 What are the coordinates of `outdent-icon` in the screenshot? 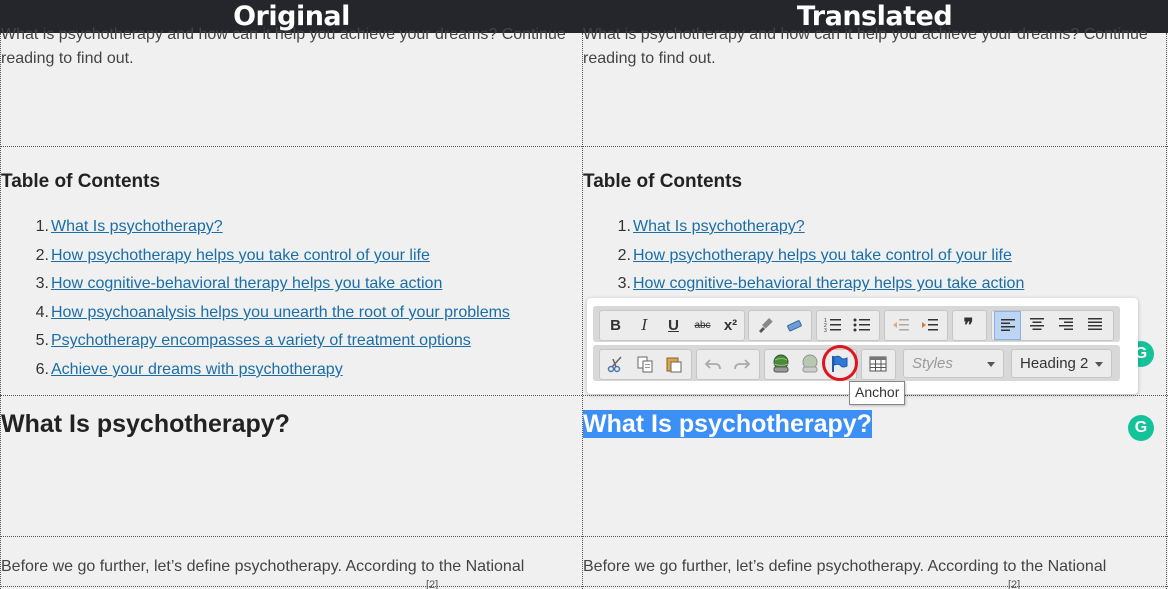 It's located at (900, 325).